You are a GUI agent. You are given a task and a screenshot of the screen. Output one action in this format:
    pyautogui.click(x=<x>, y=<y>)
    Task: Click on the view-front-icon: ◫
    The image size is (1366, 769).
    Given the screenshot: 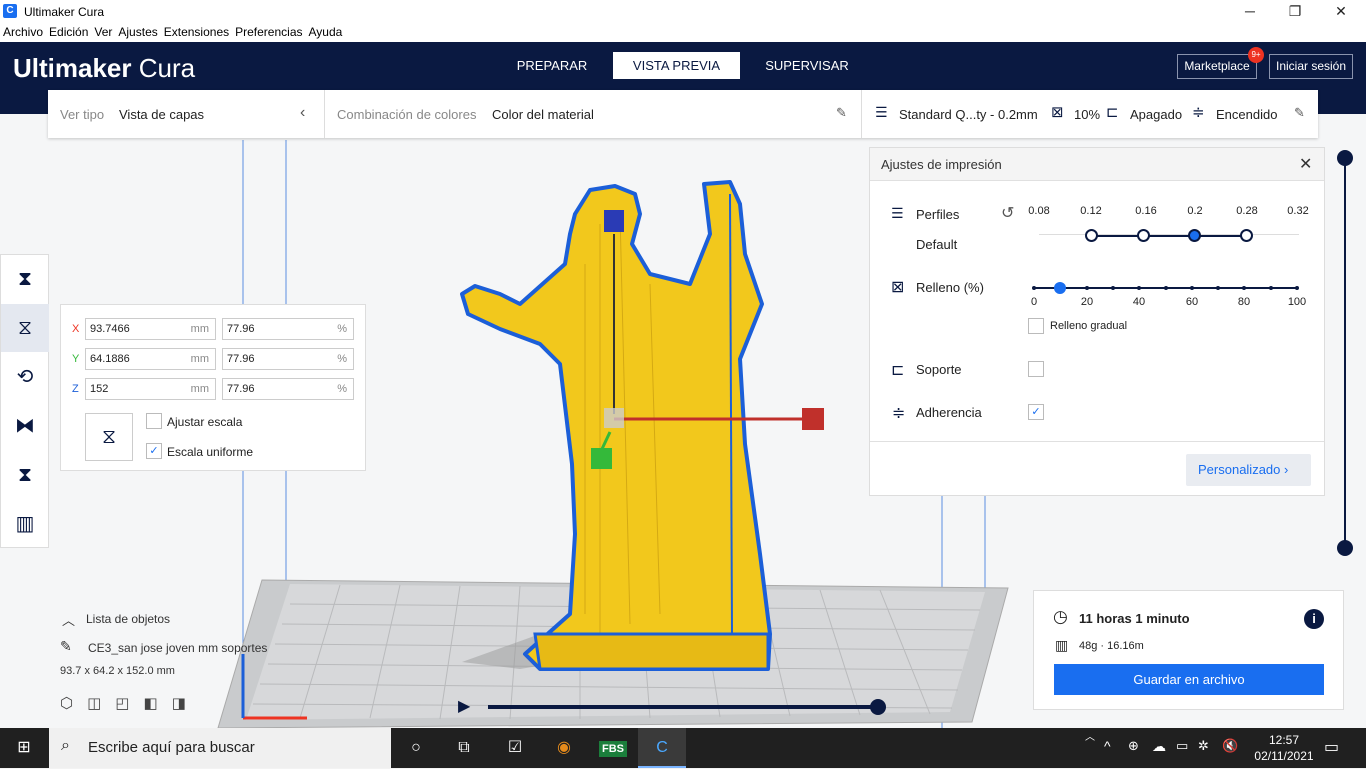 What is the action you would take?
    pyautogui.click(x=101, y=703)
    